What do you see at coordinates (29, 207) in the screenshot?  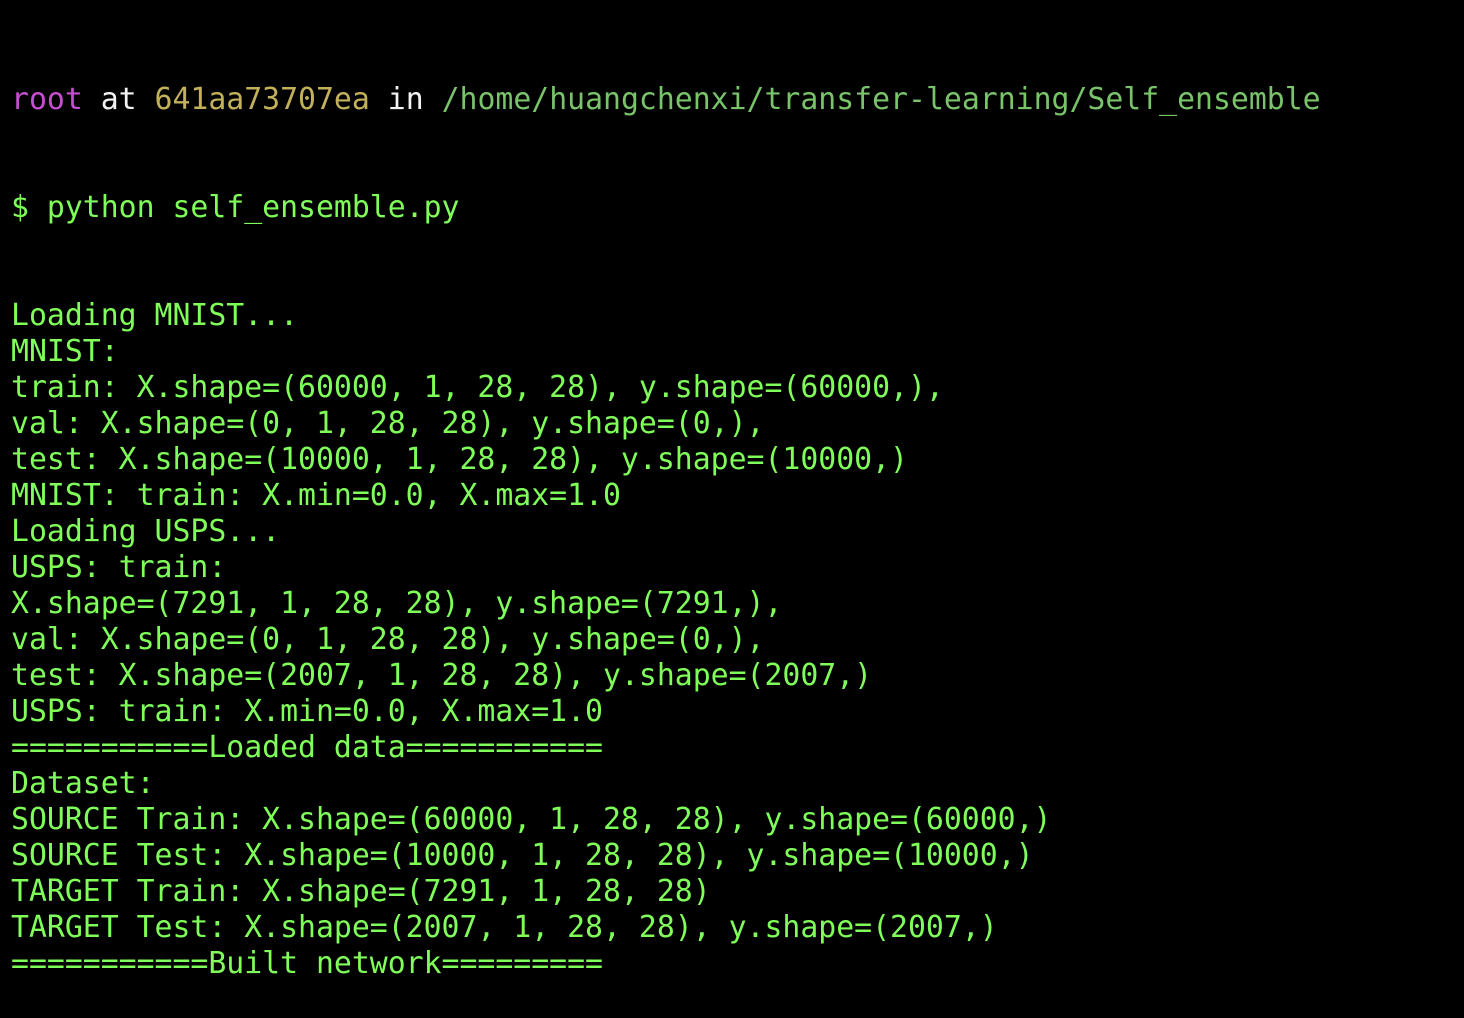 I see `prompt-symbol: $` at bounding box center [29, 207].